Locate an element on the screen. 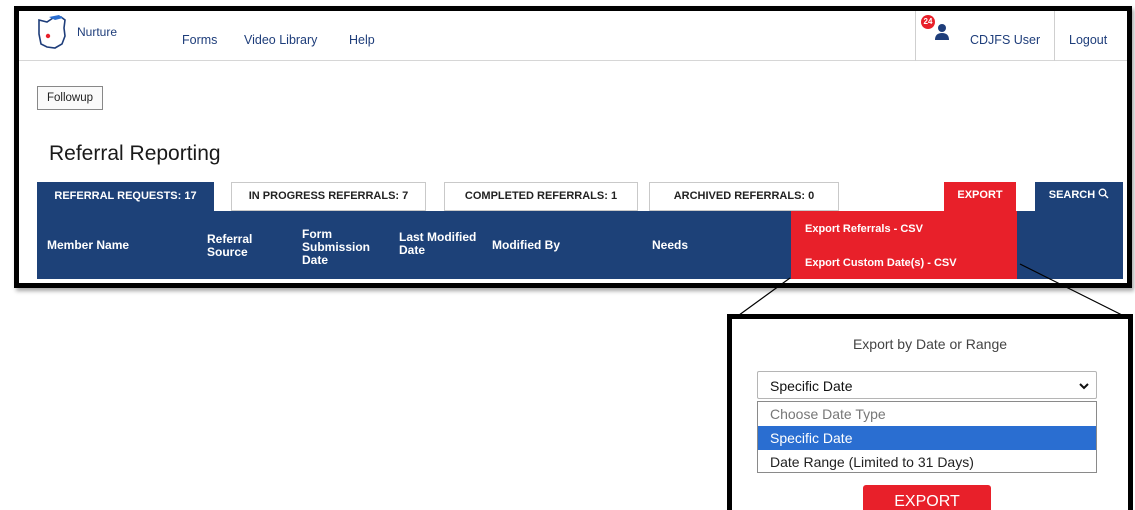  column-label-line: Source is located at coordinates (227, 252).